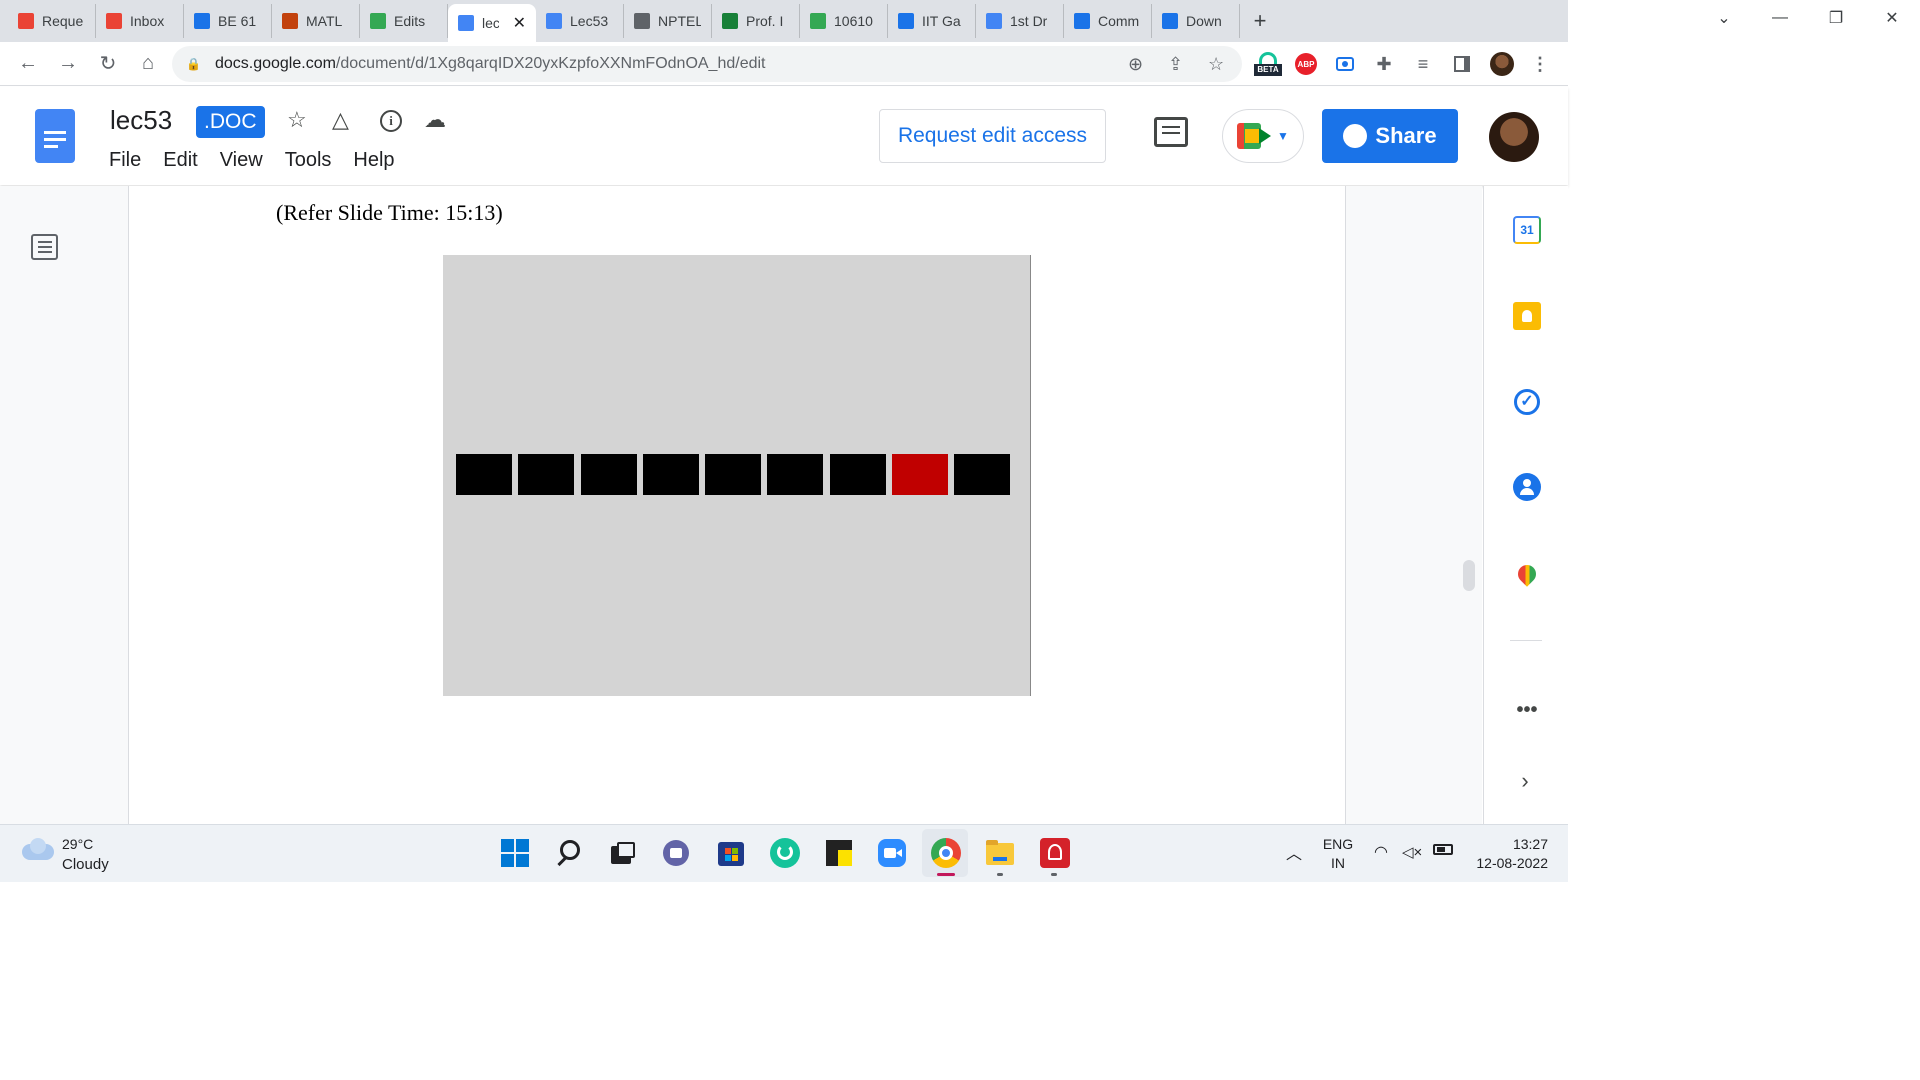  I want to click on browser-tab: lec ✕, so click(492, 23).